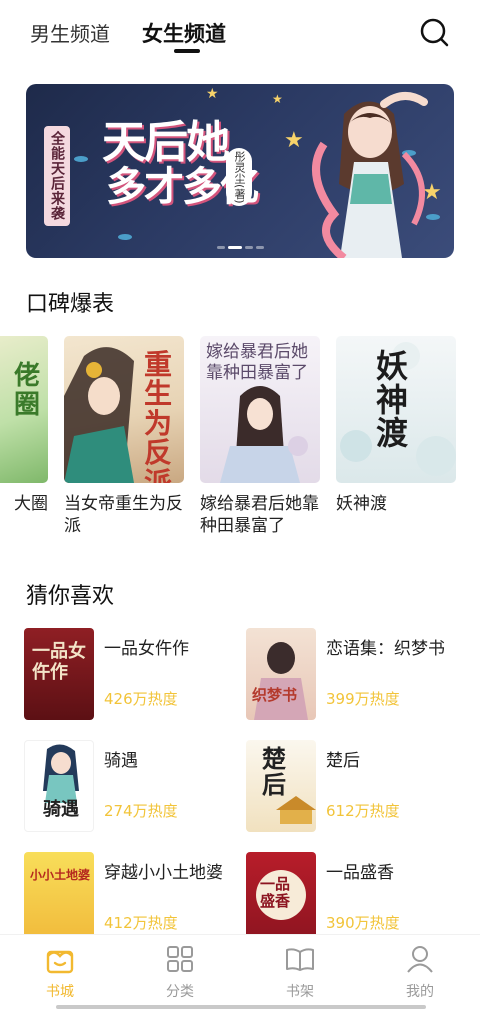 This screenshot has height=1009, width=480. I want to click on book-title: 楚后, so click(343, 761).